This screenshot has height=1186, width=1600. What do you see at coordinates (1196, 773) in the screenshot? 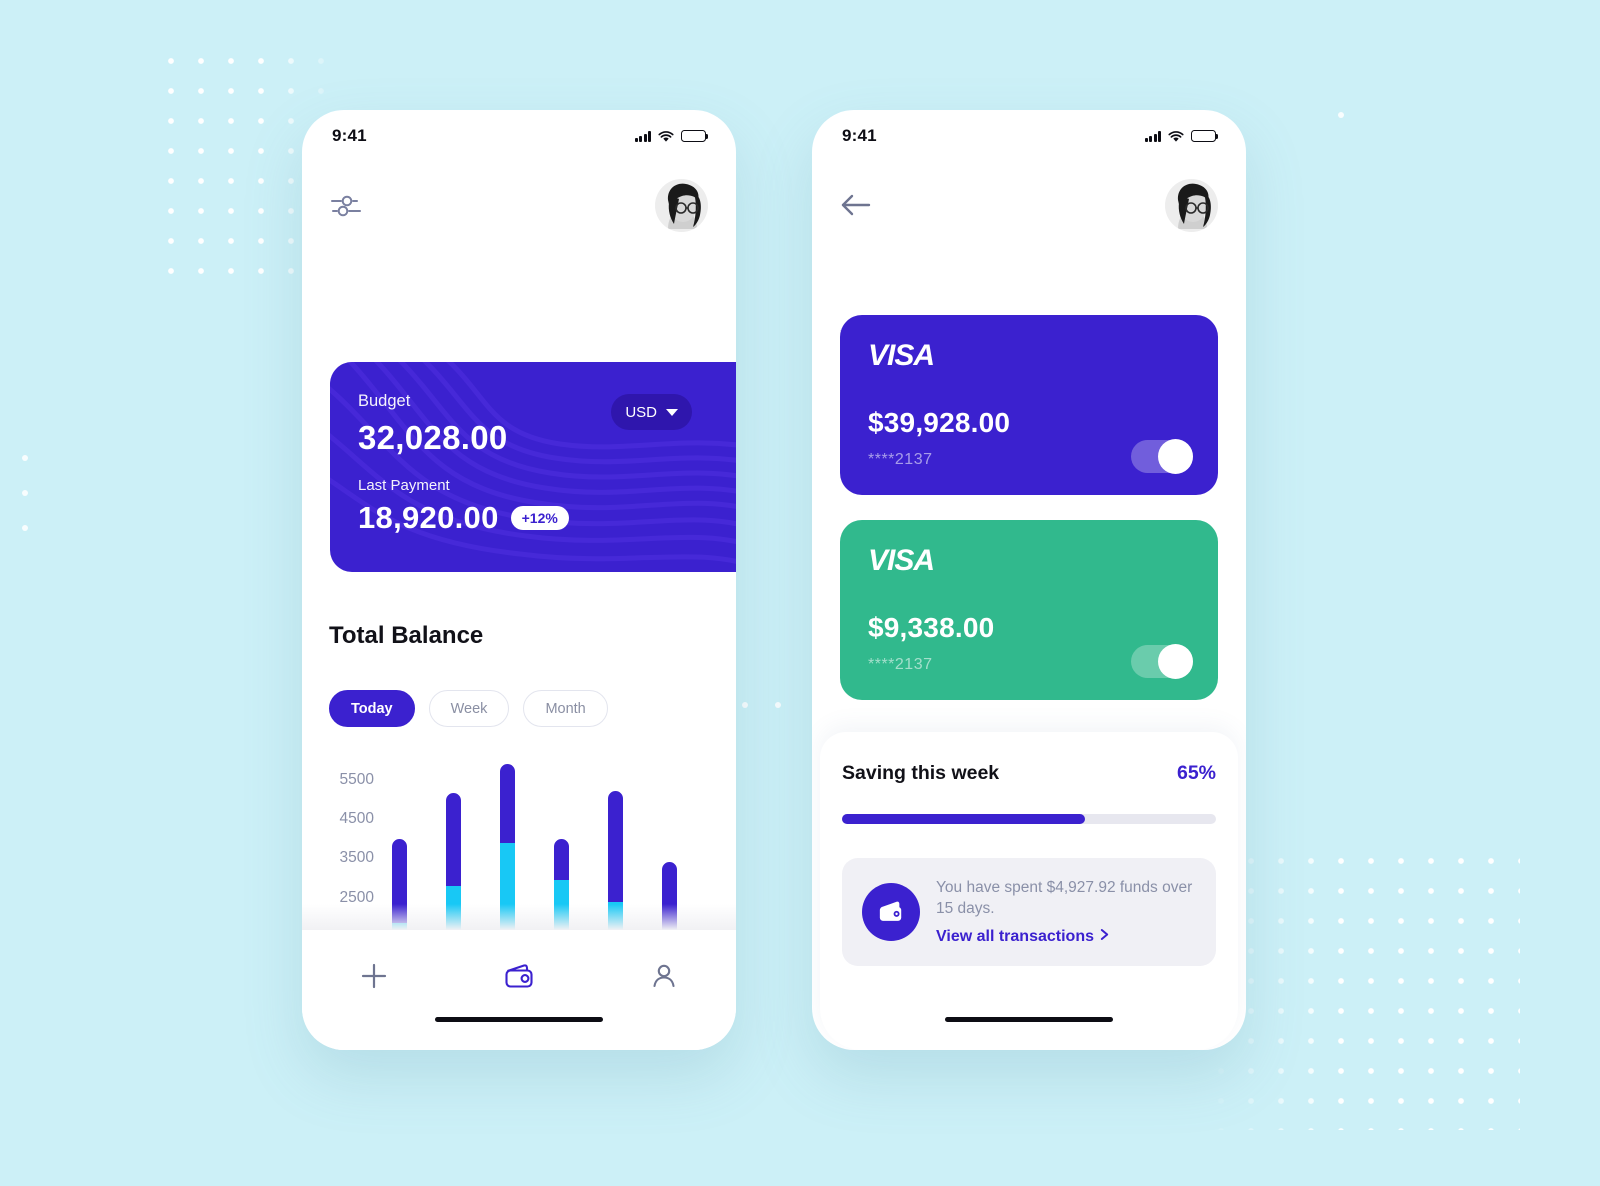
I see `saving-percent: 65%` at bounding box center [1196, 773].